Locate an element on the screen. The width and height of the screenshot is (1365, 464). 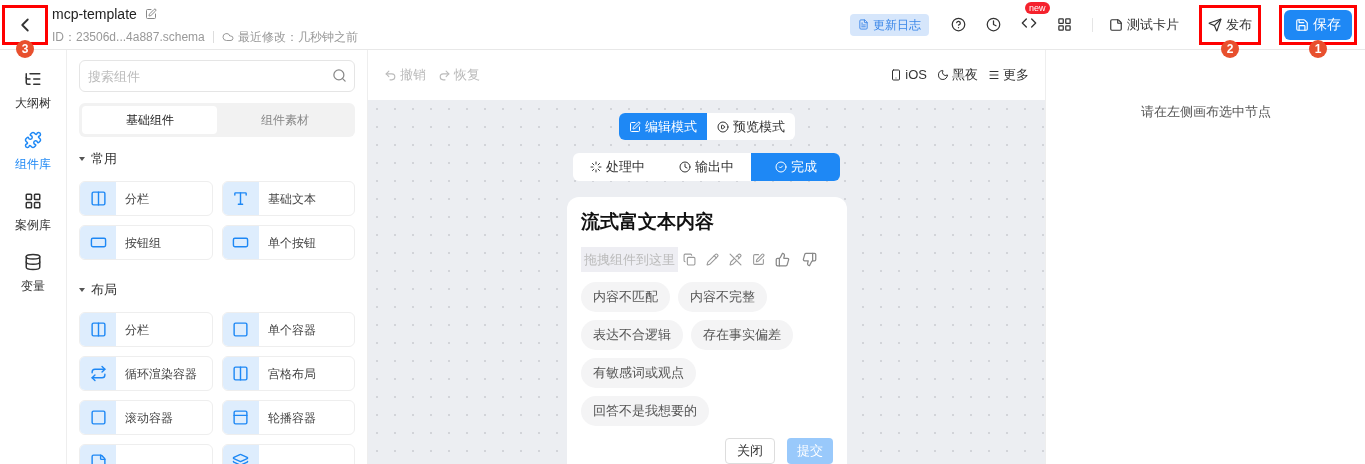
feedback-tag: 内容不完整 is located at coordinates (722, 297).